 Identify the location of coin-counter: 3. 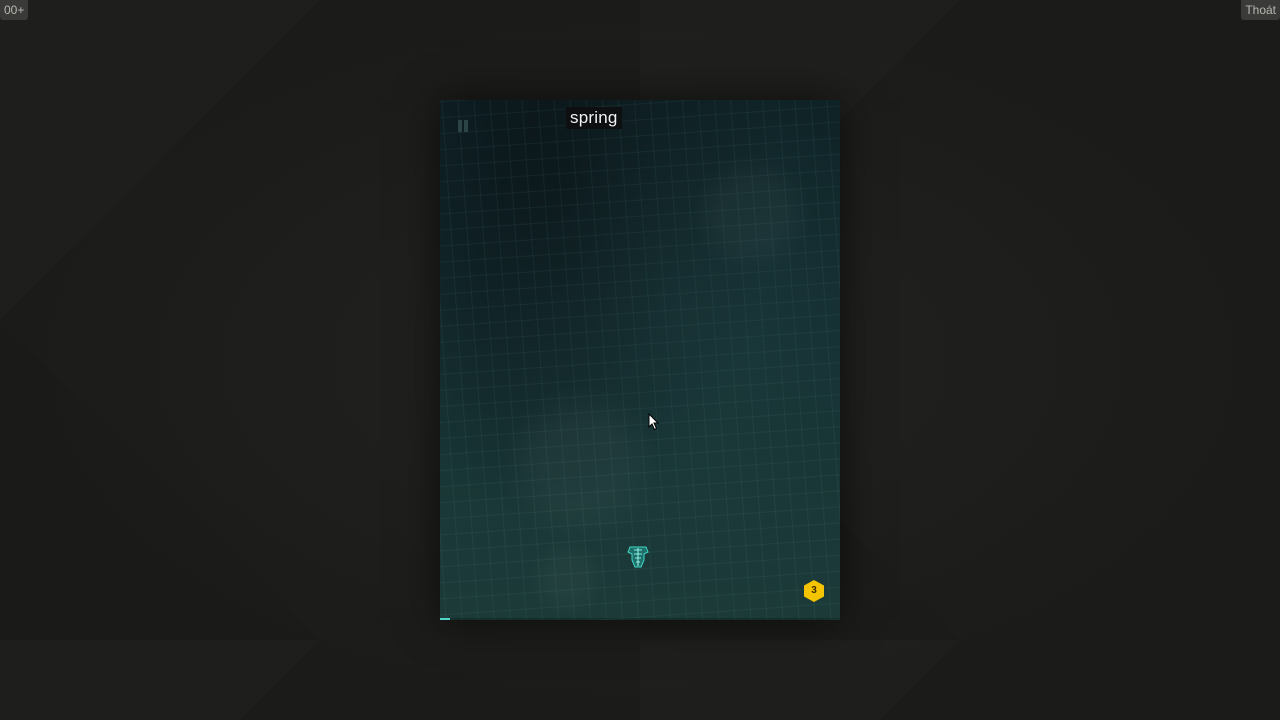
(814, 591).